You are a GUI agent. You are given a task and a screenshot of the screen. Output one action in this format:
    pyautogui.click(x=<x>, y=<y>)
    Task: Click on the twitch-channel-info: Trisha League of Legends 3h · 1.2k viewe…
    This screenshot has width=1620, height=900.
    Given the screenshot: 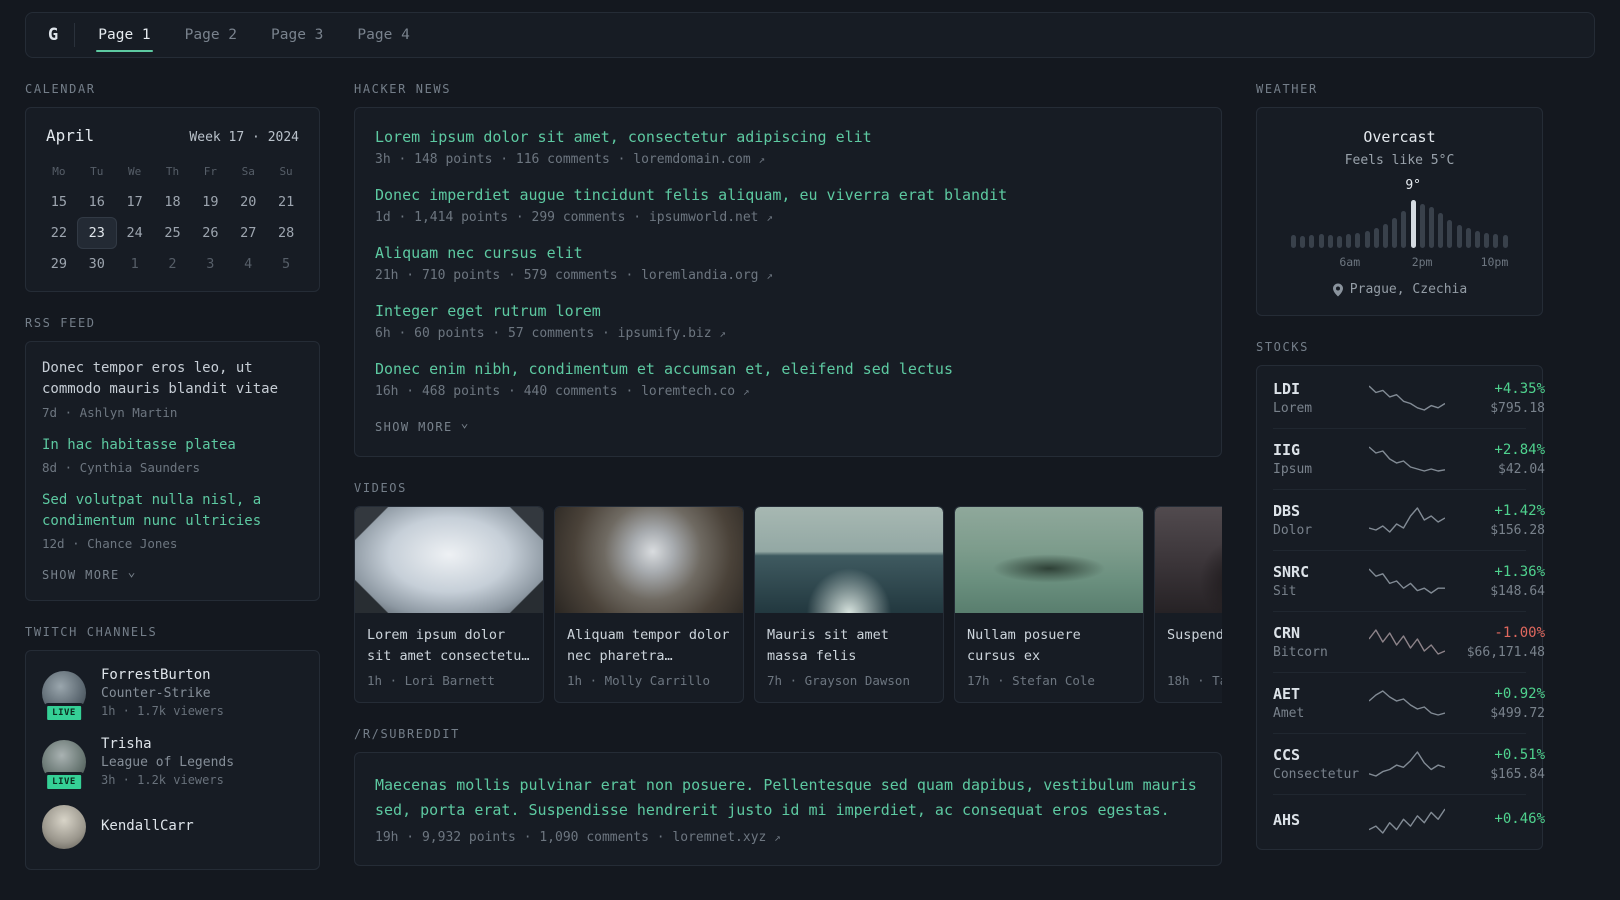 What is the action you would take?
    pyautogui.click(x=167, y=761)
    